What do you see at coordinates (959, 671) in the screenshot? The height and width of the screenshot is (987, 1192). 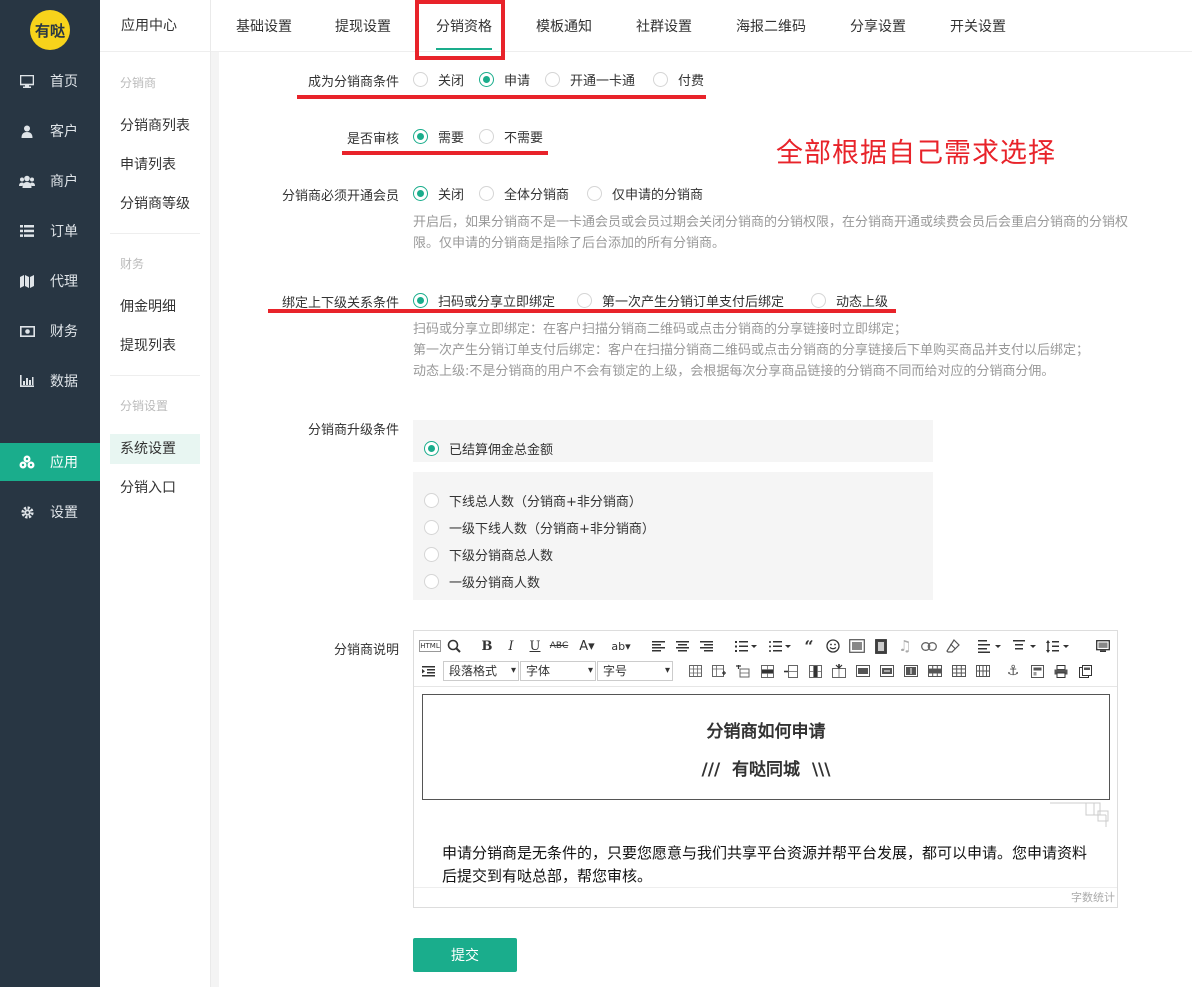 I see `split-rows-icon` at bounding box center [959, 671].